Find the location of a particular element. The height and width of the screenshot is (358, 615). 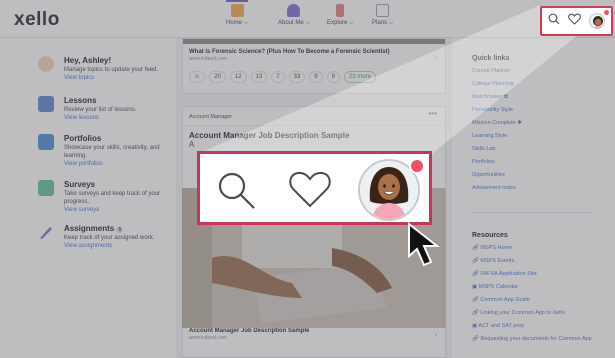

resource-link: 🔗 MSPS Events is located at coordinates (541, 264).